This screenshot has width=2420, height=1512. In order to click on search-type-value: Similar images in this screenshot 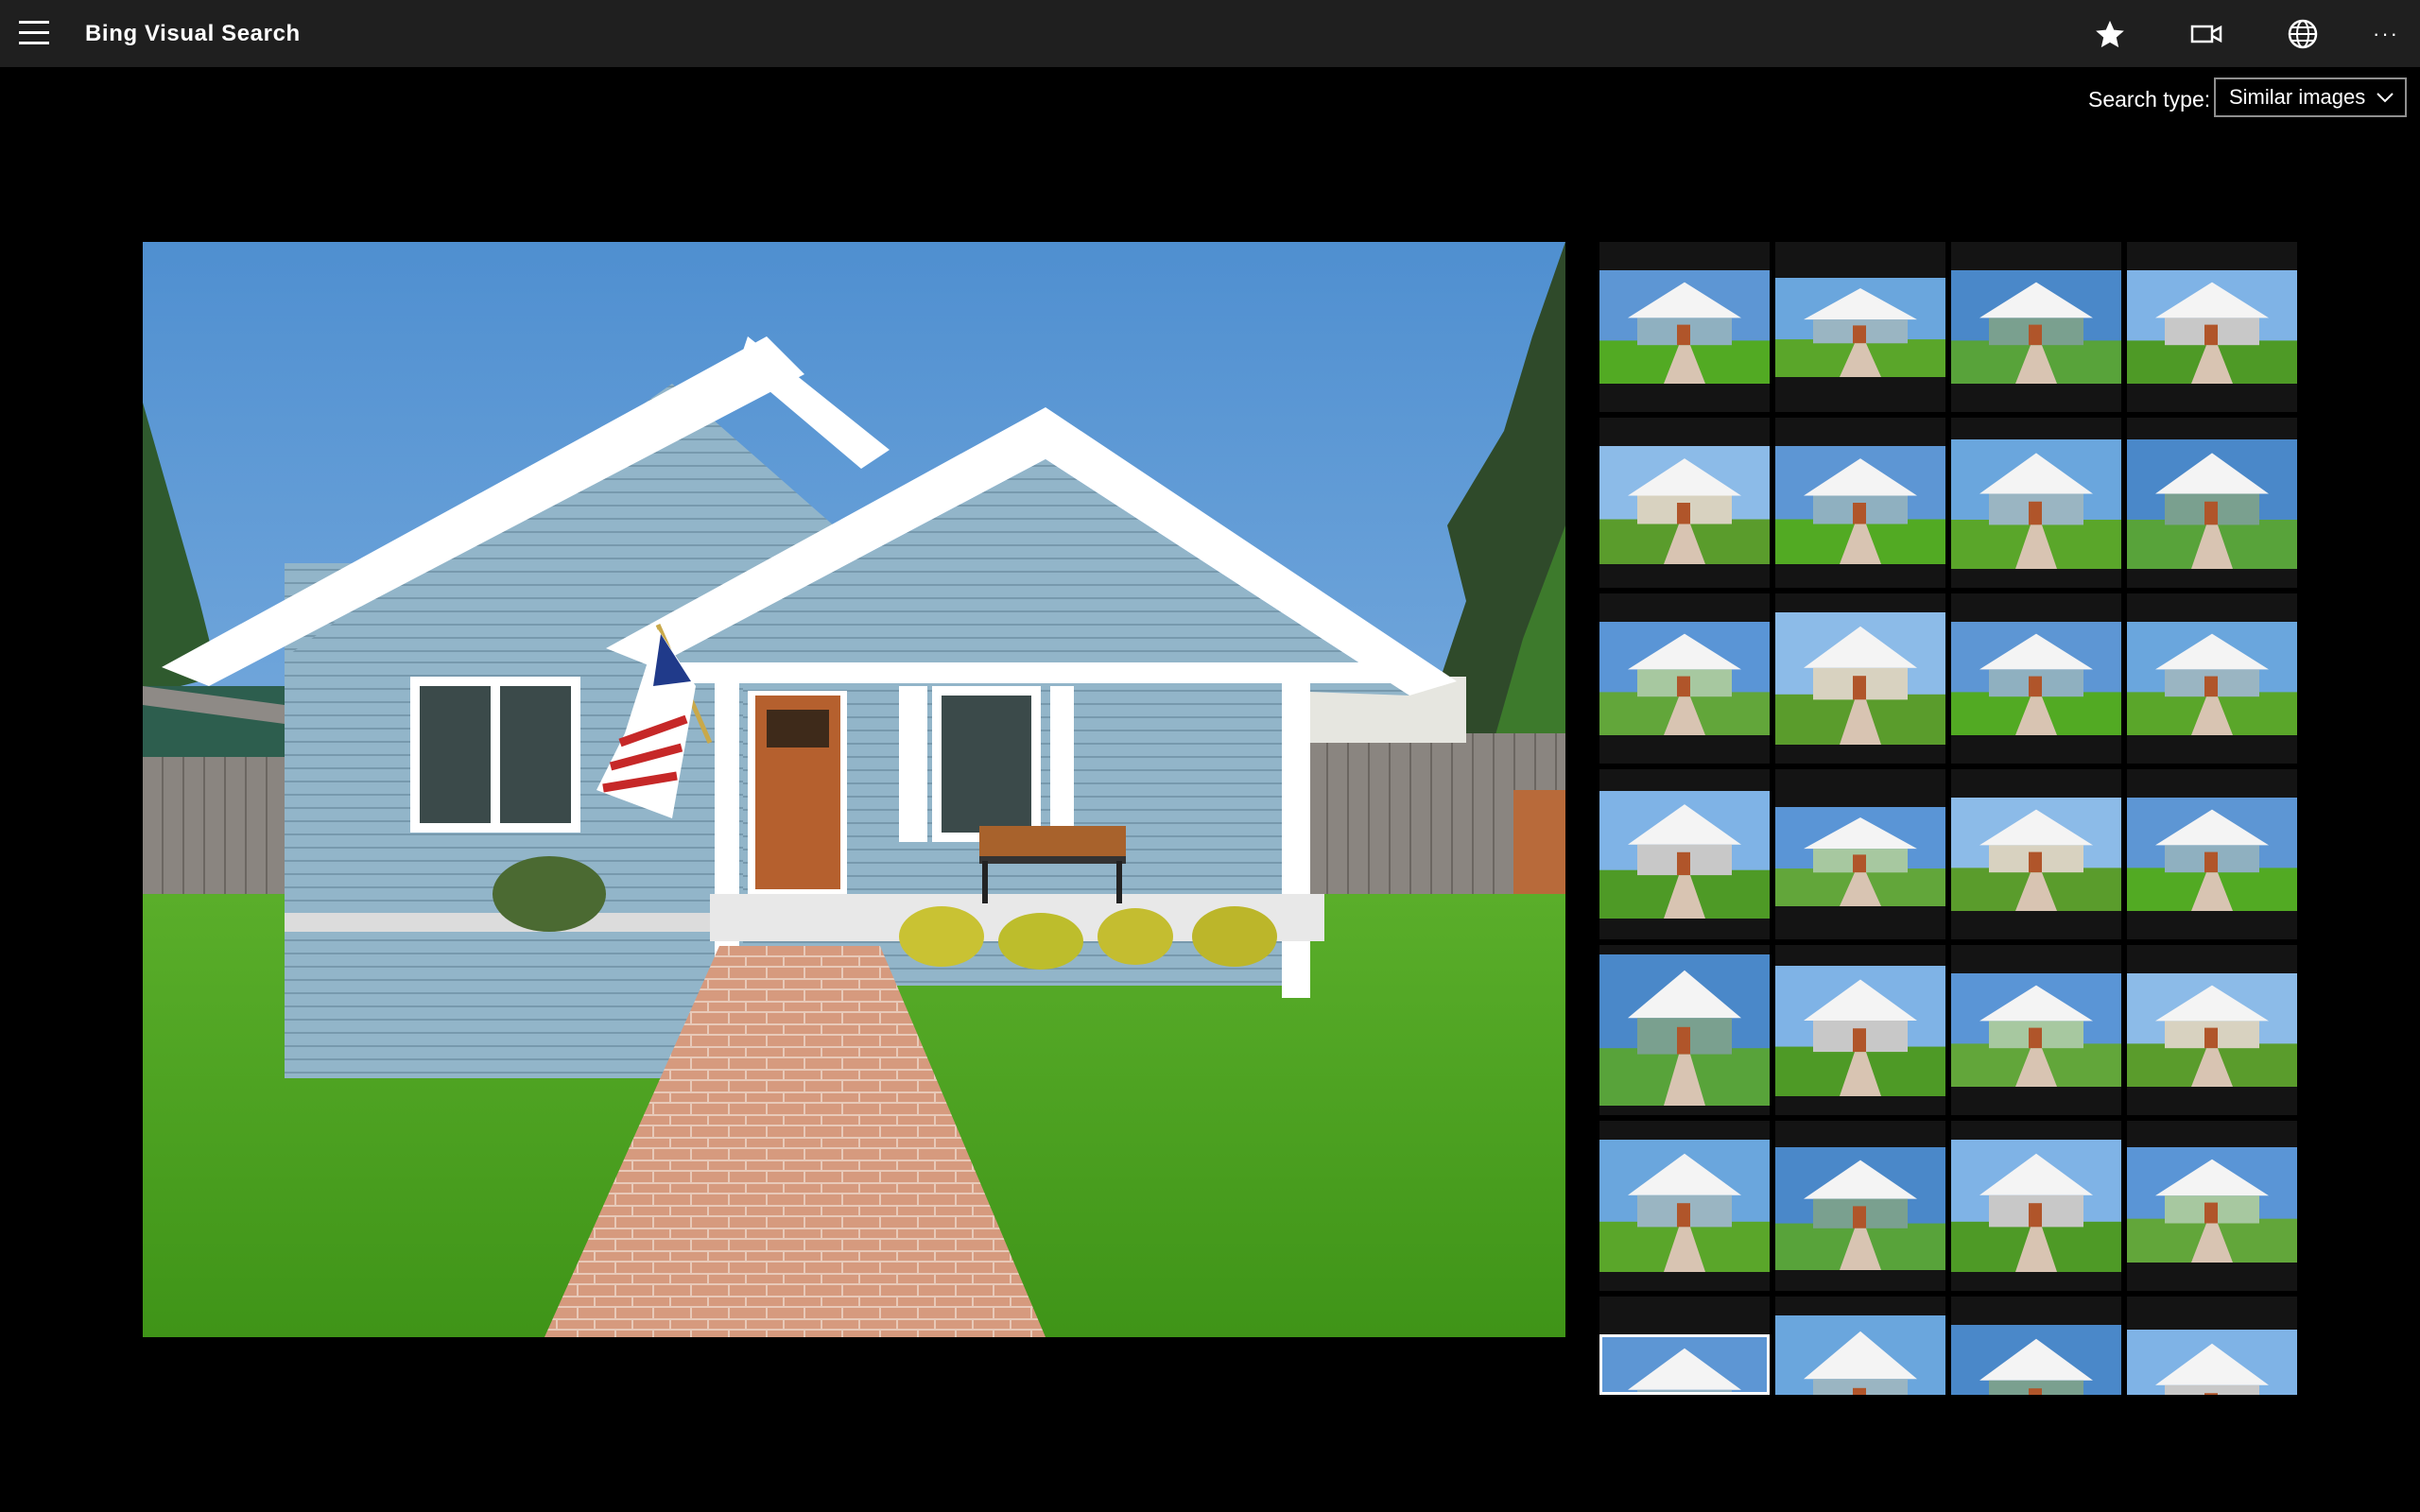, I will do `click(2297, 97)`.